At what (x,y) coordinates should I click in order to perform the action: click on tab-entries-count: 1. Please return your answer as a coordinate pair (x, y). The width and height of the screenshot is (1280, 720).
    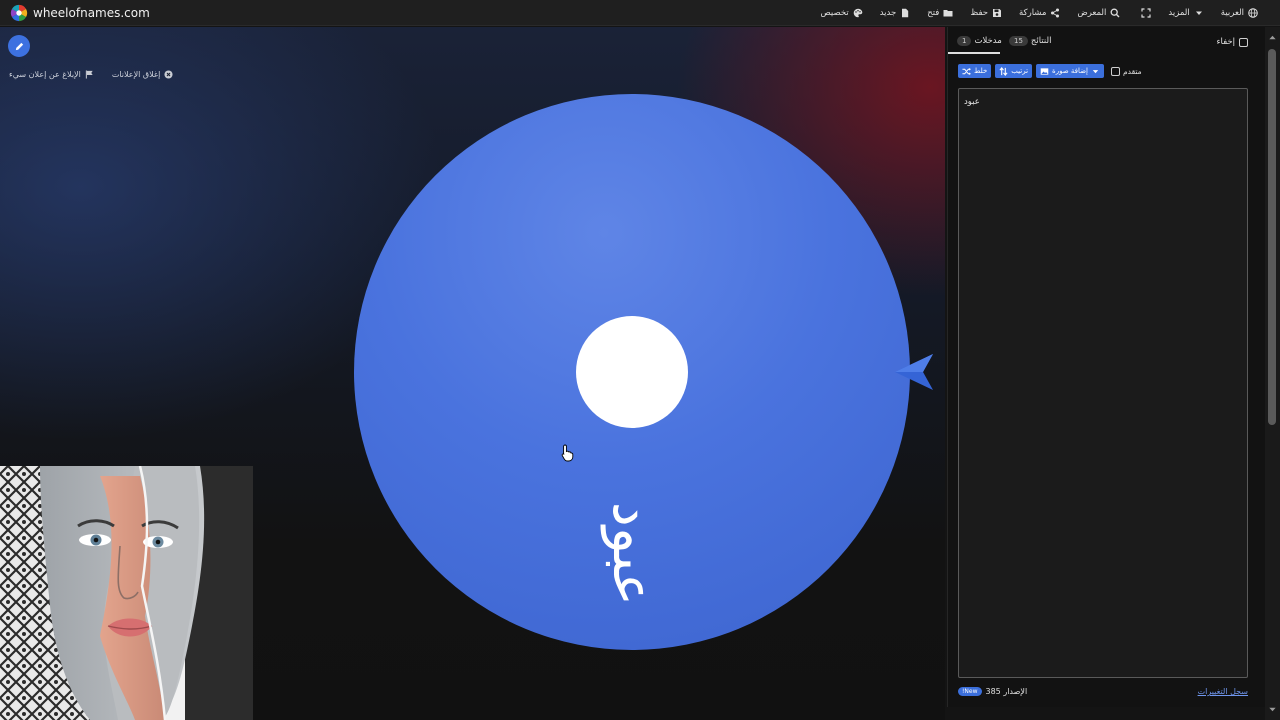
    Looking at the image, I should click on (964, 41).